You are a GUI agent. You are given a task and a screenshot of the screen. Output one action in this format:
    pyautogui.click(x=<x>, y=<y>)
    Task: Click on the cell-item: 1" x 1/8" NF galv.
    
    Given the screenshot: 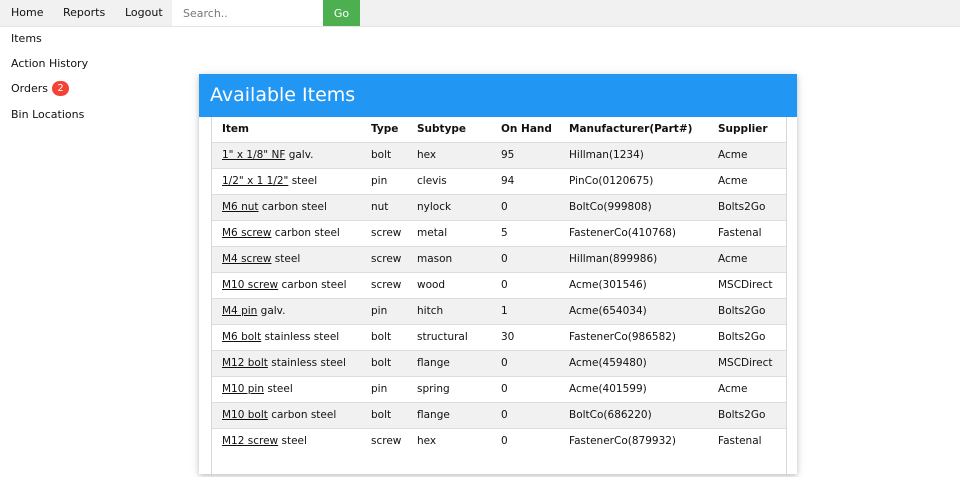 What is the action you would take?
    pyautogui.click(x=286, y=155)
    